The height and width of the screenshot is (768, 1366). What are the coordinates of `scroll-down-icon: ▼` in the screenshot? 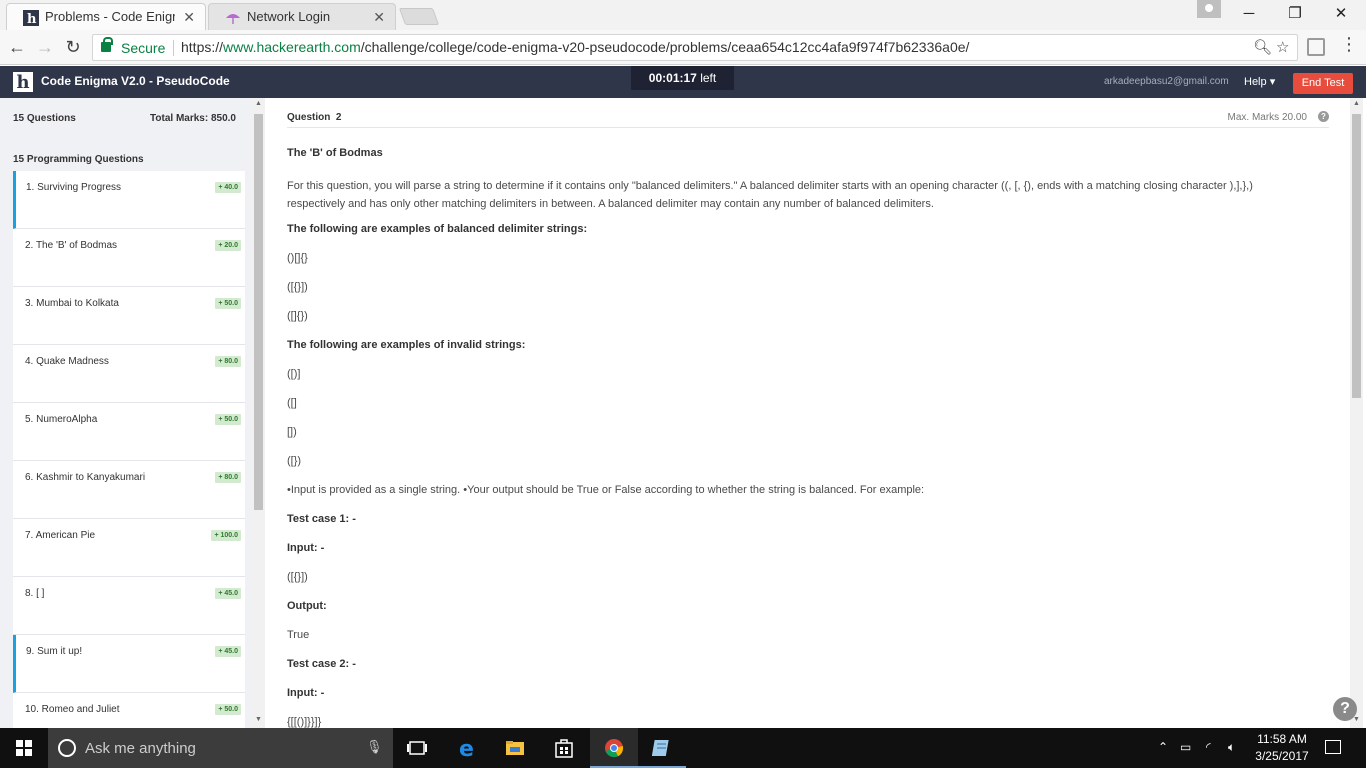 It's located at (258, 720).